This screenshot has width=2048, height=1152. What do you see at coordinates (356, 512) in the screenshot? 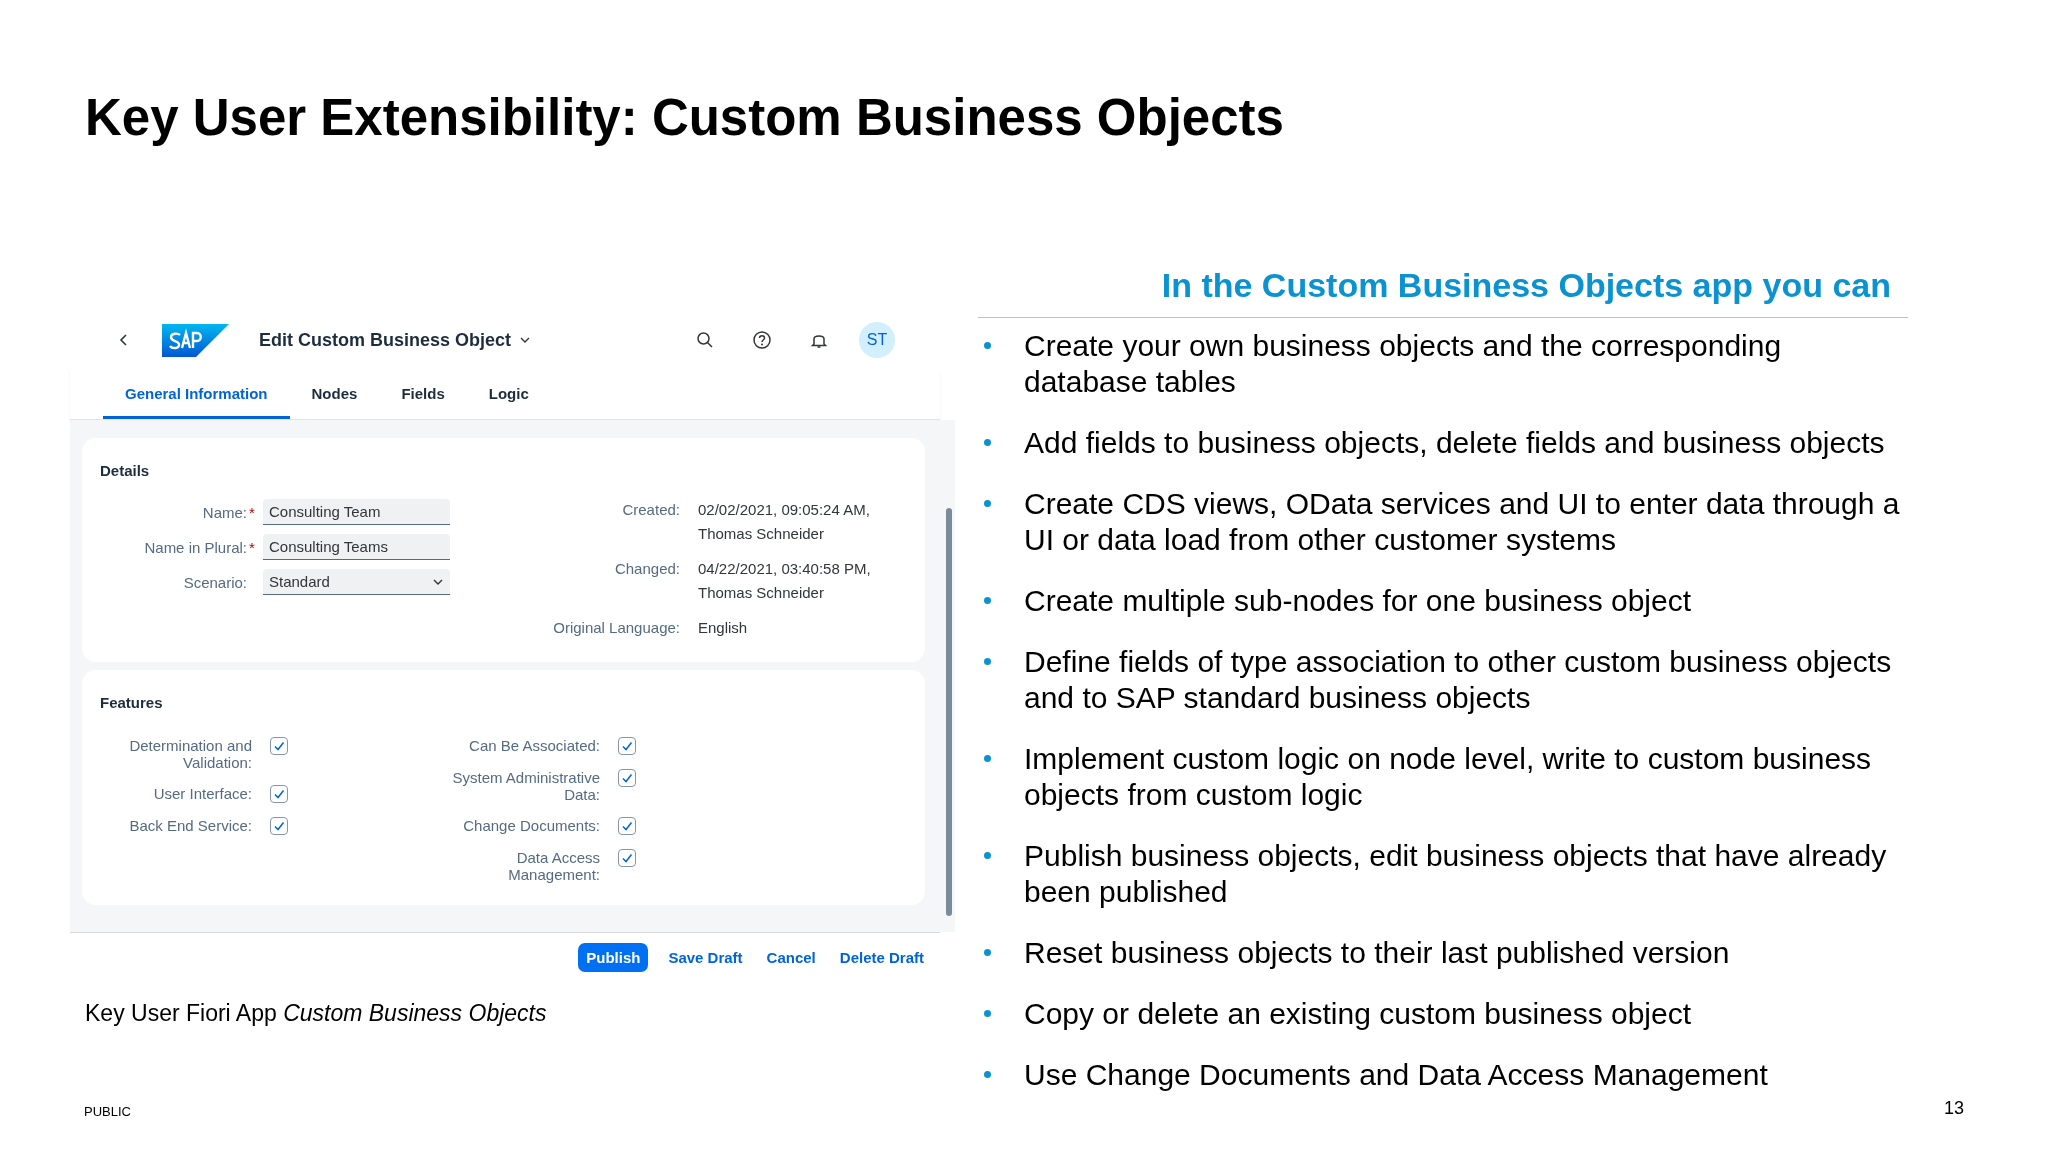
I see `input-field: Consulting Team` at bounding box center [356, 512].